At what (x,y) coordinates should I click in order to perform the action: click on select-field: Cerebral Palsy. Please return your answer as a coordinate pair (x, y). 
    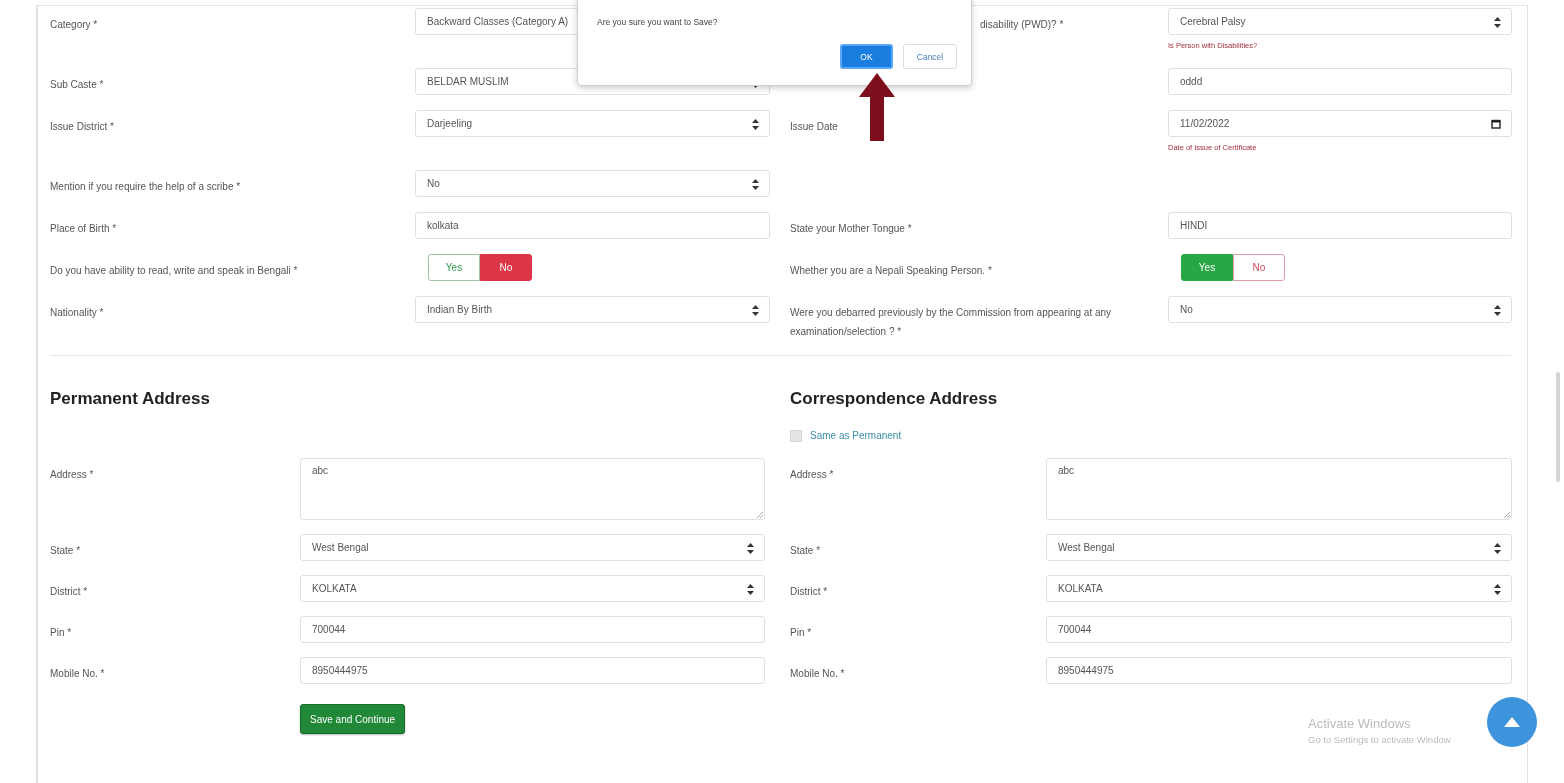
    Looking at the image, I should click on (1340, 21).